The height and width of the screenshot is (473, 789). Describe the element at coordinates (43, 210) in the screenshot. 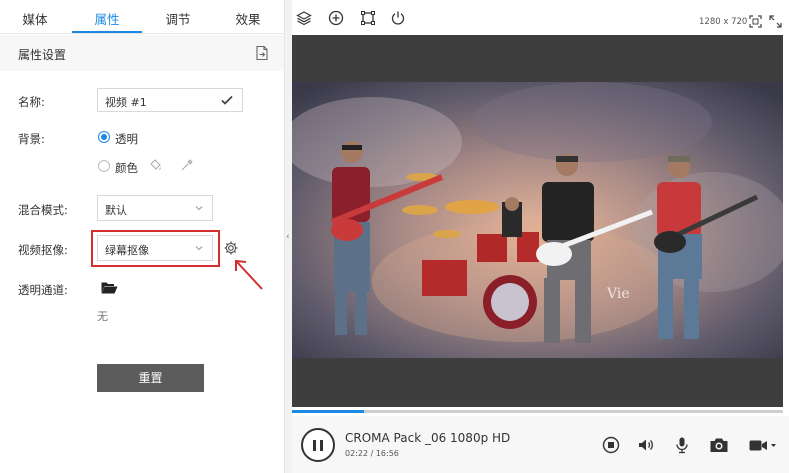

I see `blend-mode-label: 混合模式:` at that location.